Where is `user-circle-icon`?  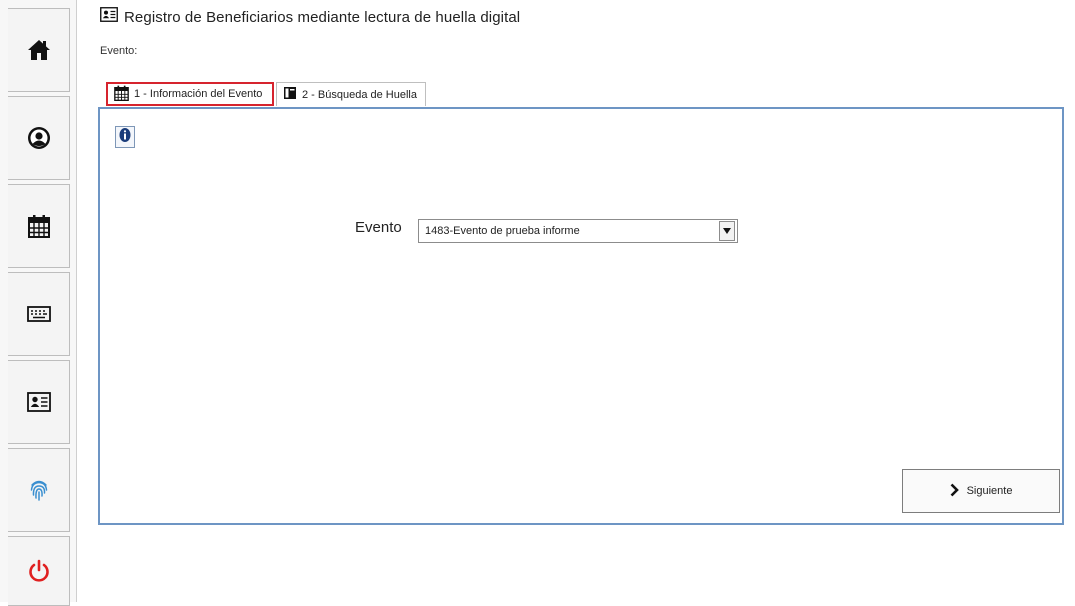
user-circle-icon is located at coordinates (39, 138).